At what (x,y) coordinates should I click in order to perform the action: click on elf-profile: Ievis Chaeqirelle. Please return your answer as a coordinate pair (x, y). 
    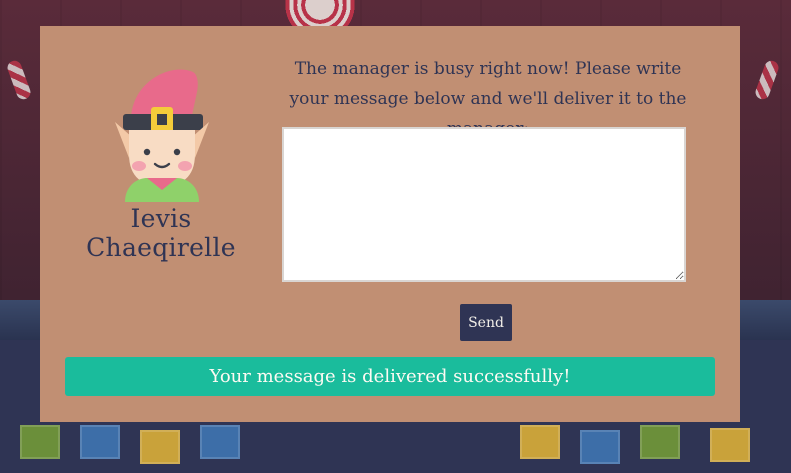
    Looking at the image, I should click on (161, 162).